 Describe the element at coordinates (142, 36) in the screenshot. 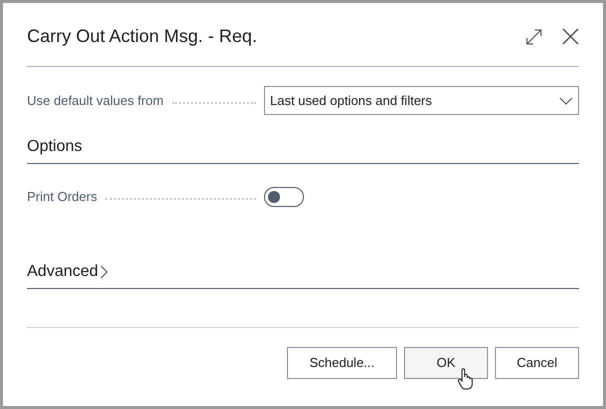

I see `dialog-title: Carry Out Action Msg. - Req.` at that location.